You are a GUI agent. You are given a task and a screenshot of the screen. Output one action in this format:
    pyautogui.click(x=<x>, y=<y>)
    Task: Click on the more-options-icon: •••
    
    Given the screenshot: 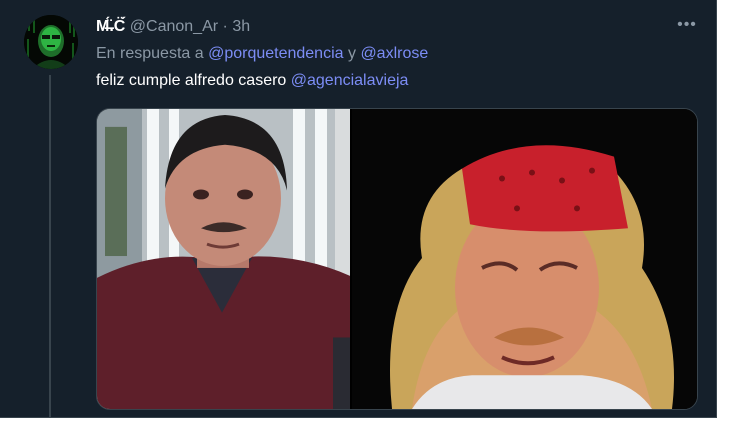 What is the action you would take?
    pyautogui.click(x=687, y=27)
    